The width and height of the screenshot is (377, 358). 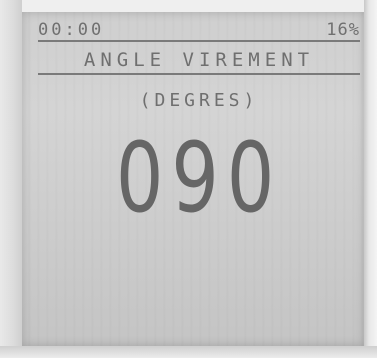 What do you see at coordinates (199, 29) in the screenshot?
I see `status-bar: 00:00 16%` at bounding box center [199, 29].